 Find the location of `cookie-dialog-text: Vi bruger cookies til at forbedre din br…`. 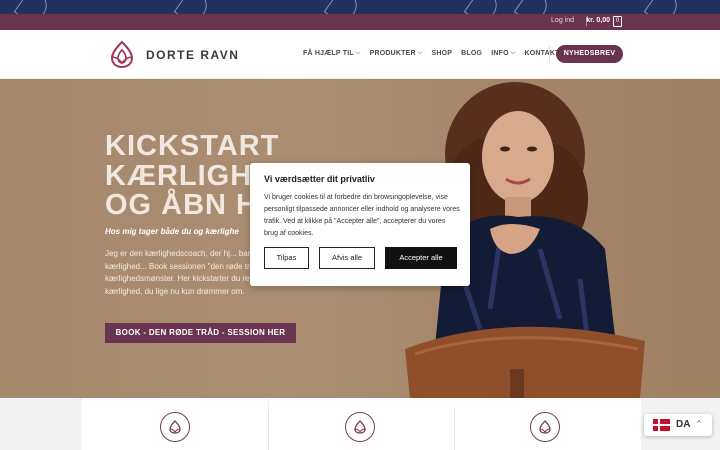

cookie-dialog-text: Vi bruger cookies til at forbedre din br… is located at coordinates (362, 215).